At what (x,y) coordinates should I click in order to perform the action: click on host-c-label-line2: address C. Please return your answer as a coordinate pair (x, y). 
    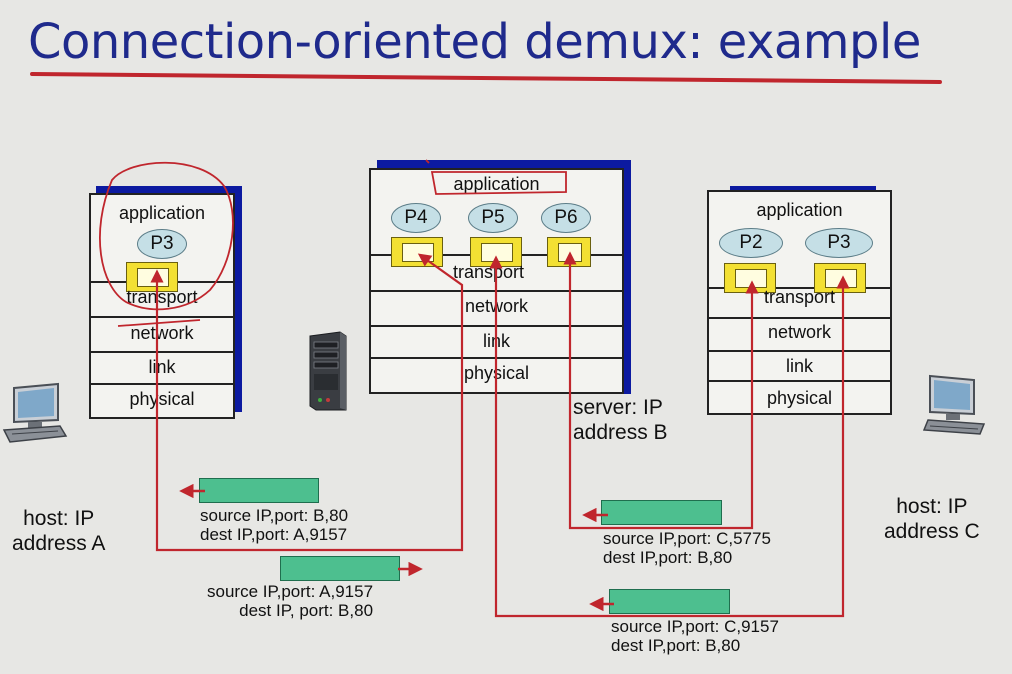
    Looking at the image, I should click on (932, 531).